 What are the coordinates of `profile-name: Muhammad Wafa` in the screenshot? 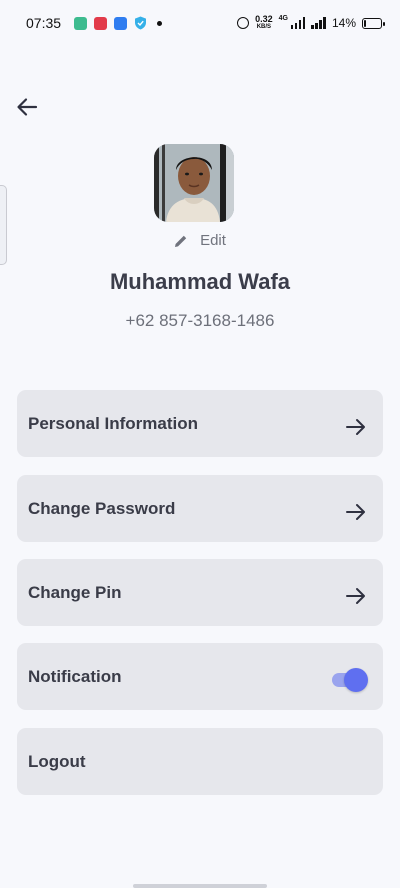 It's located at (200, 281).